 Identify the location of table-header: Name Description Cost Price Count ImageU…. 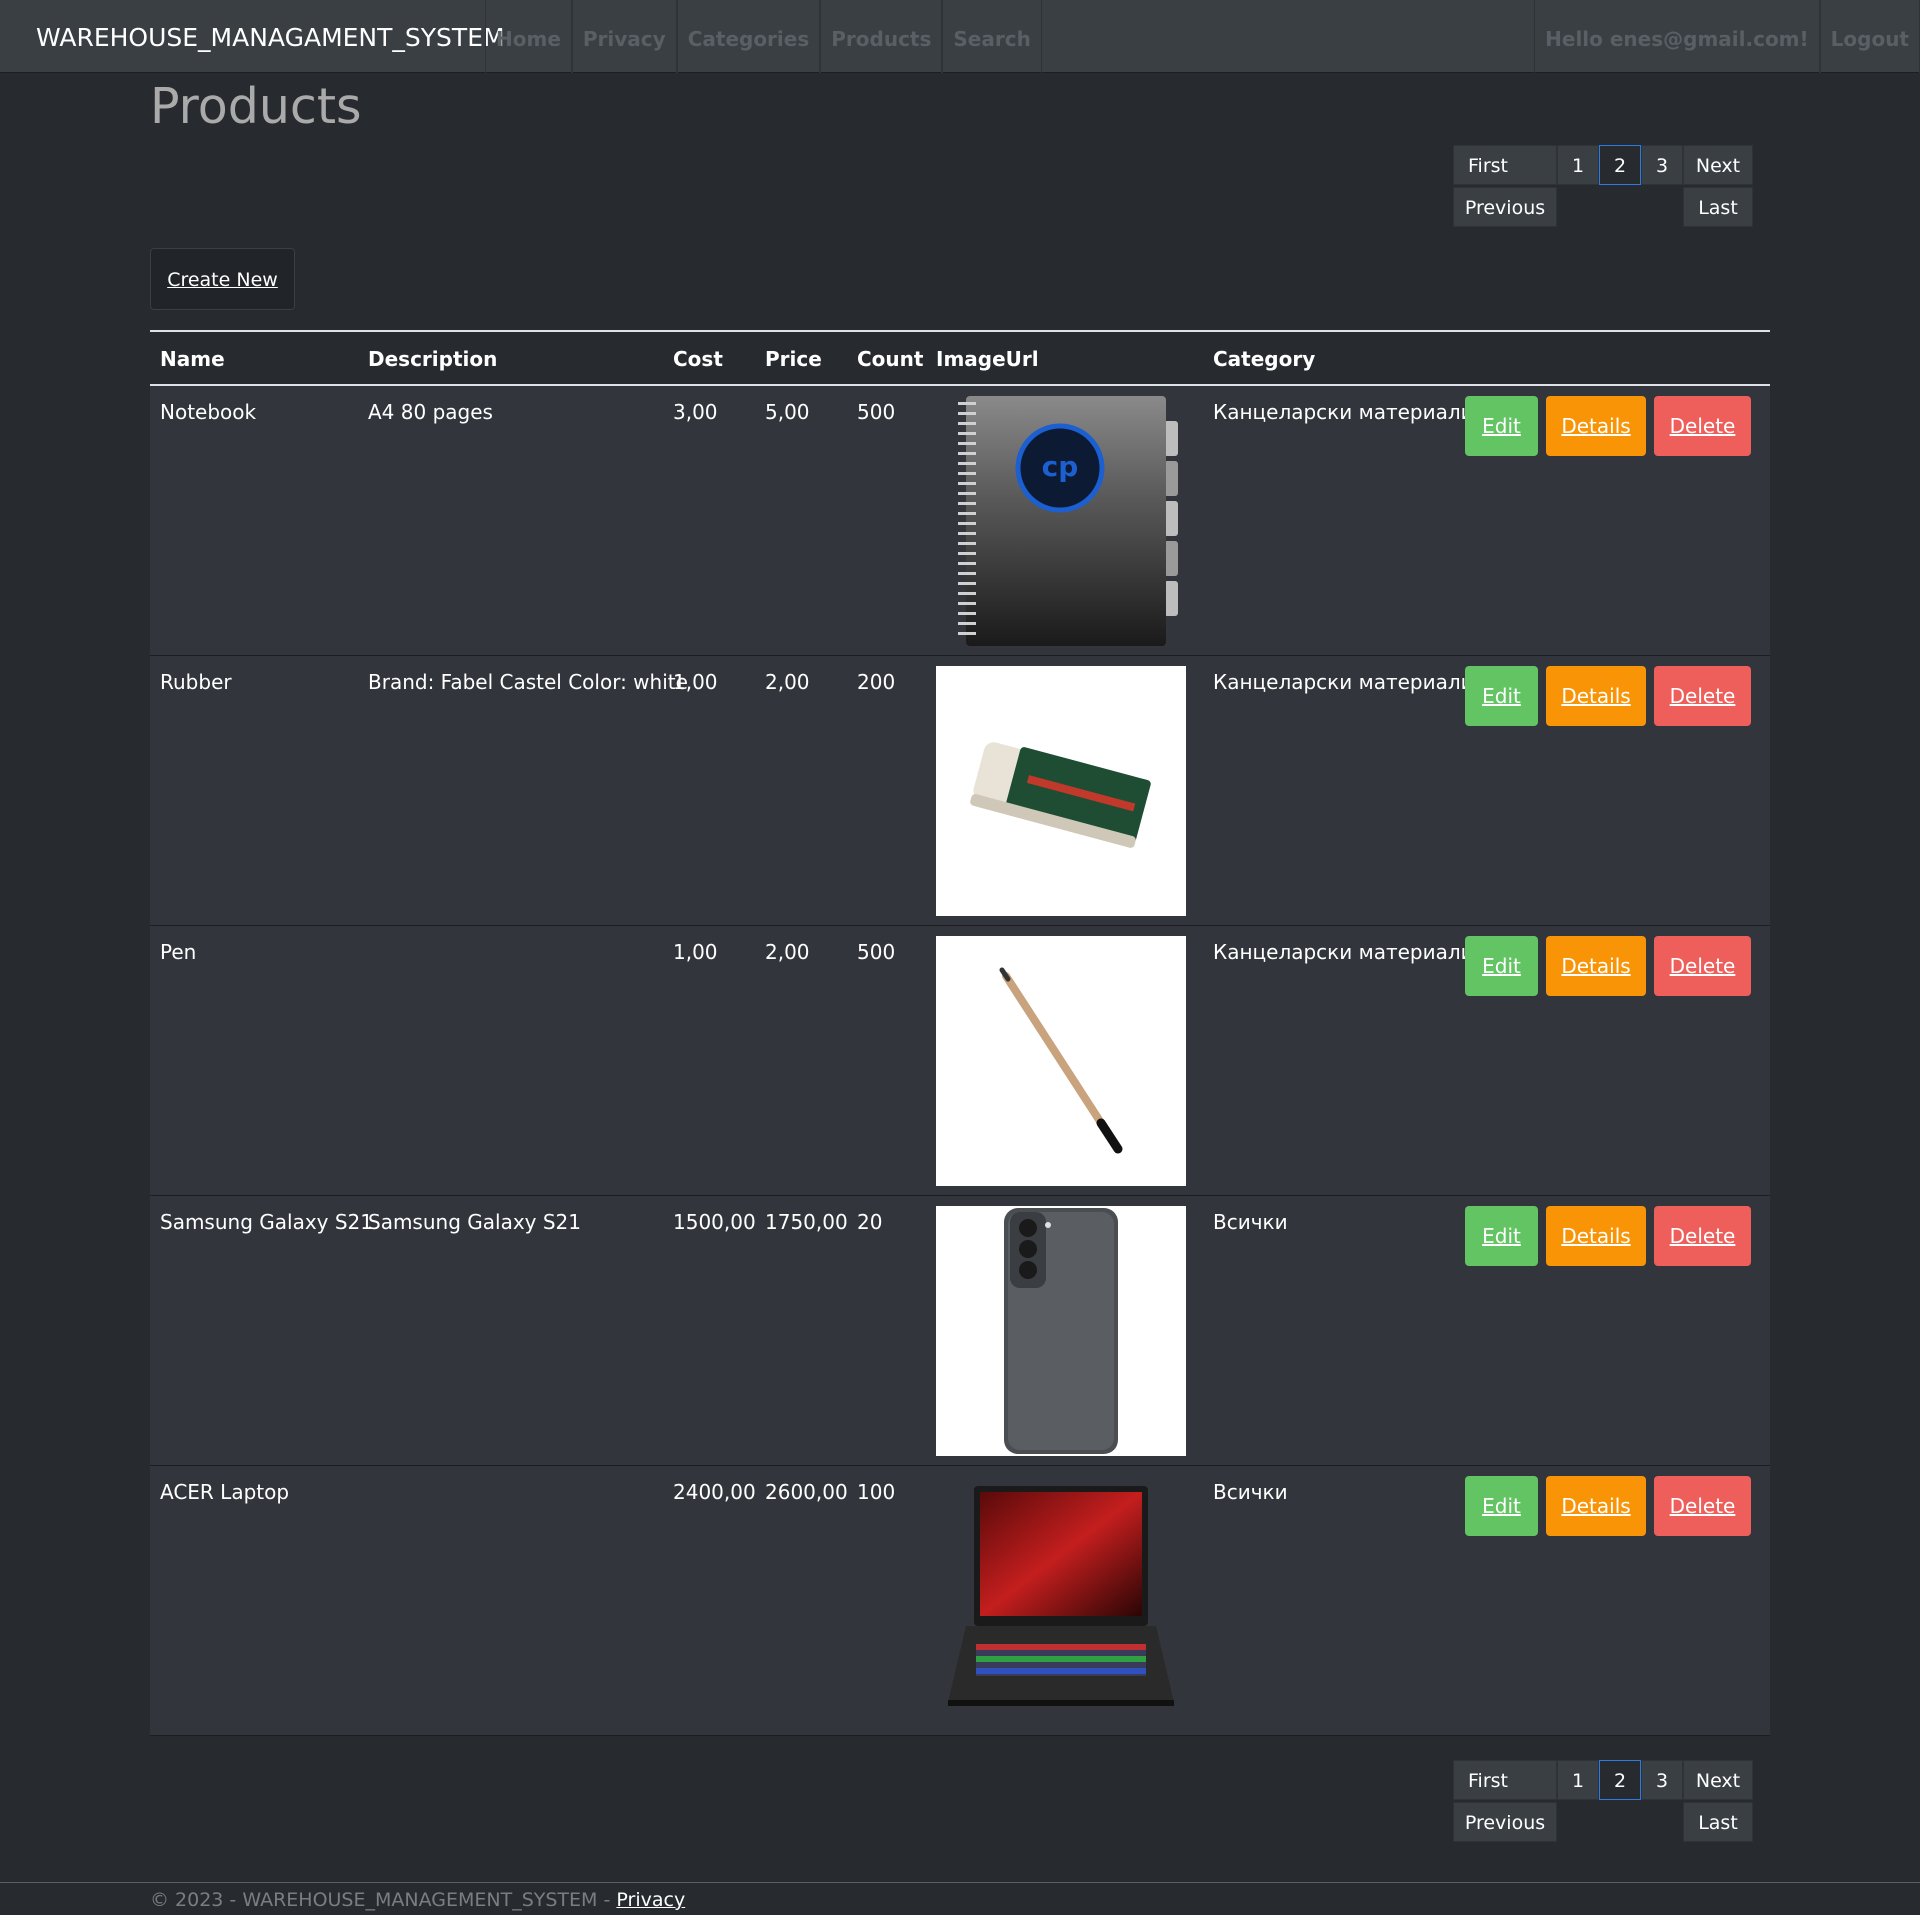
(960, 359).